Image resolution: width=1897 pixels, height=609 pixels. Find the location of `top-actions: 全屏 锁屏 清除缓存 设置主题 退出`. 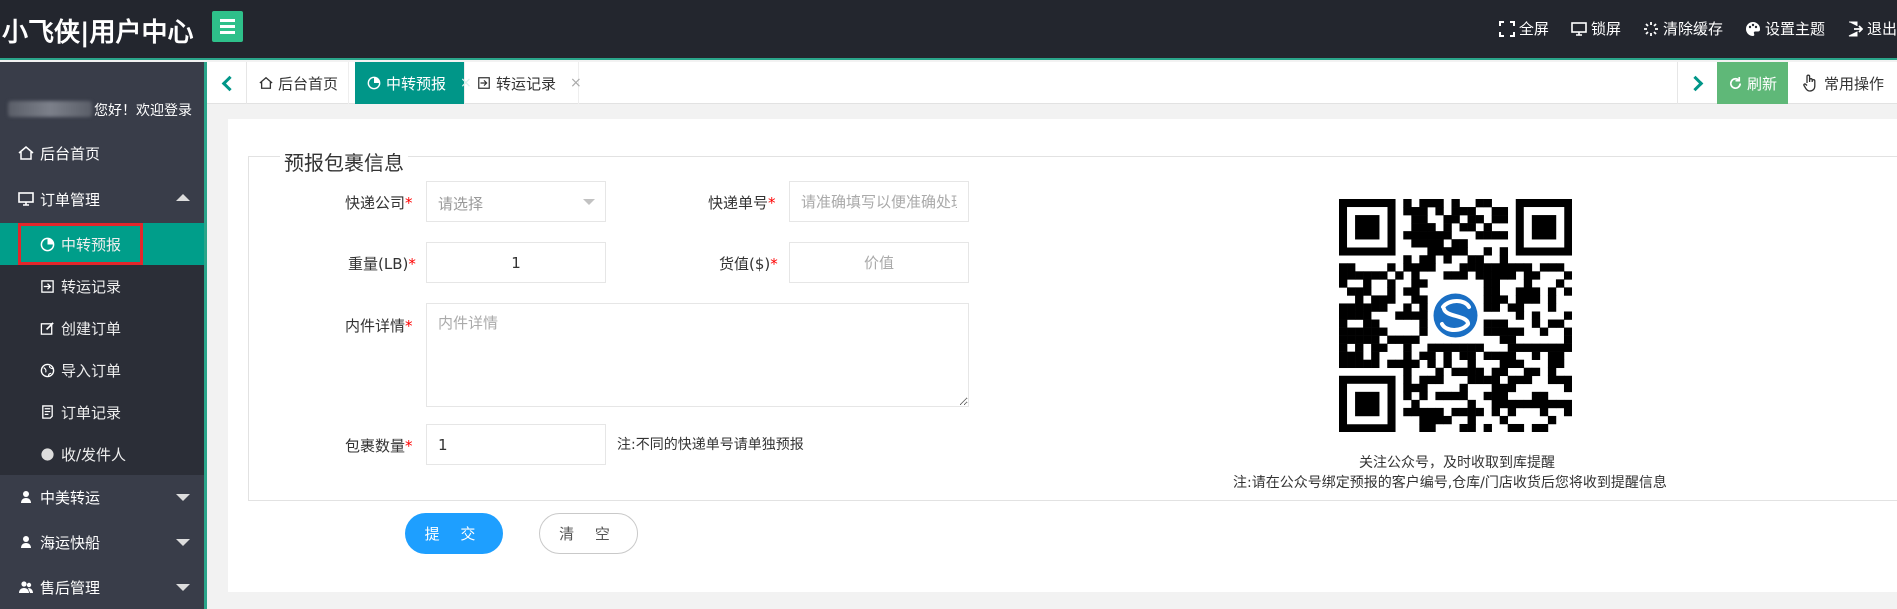

top-actions: 全屏 锁屏 清除缓存 设置主题 退出 is located at coordinates (1687, 28).